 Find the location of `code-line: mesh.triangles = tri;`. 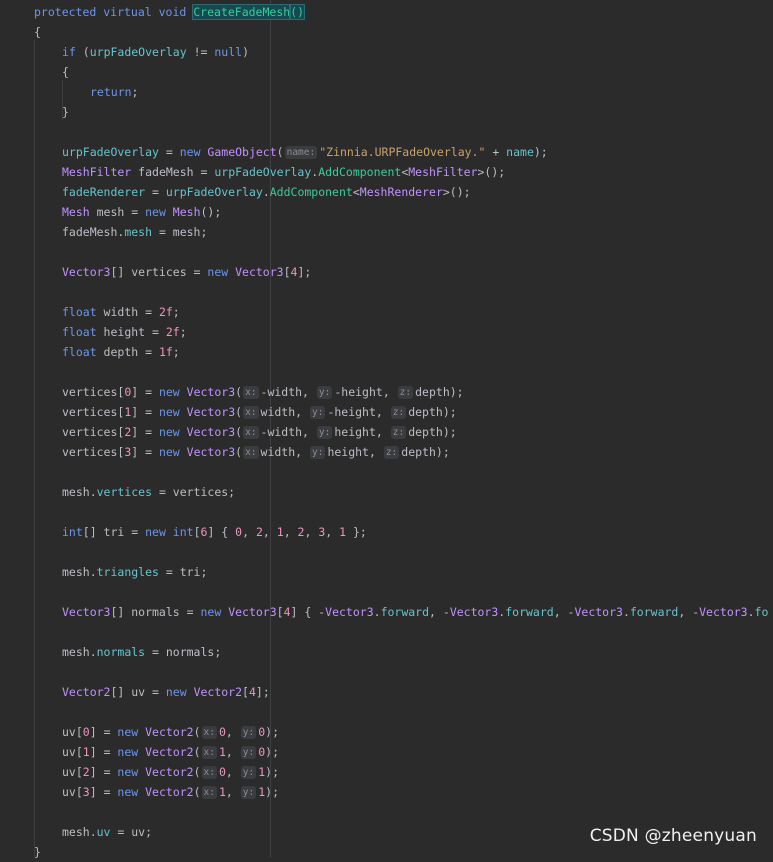

code-line: mesh.triangles = tri; is located at coordinates (134, 572).